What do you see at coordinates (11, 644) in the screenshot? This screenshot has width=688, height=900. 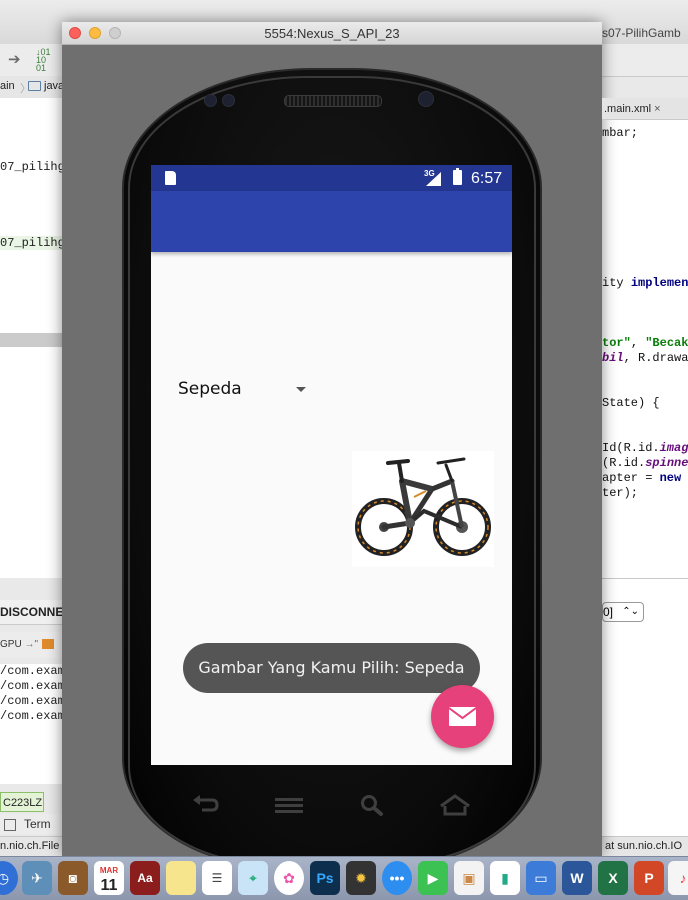 I see `gpu-label: GPU` at bounding box center [11, 644].